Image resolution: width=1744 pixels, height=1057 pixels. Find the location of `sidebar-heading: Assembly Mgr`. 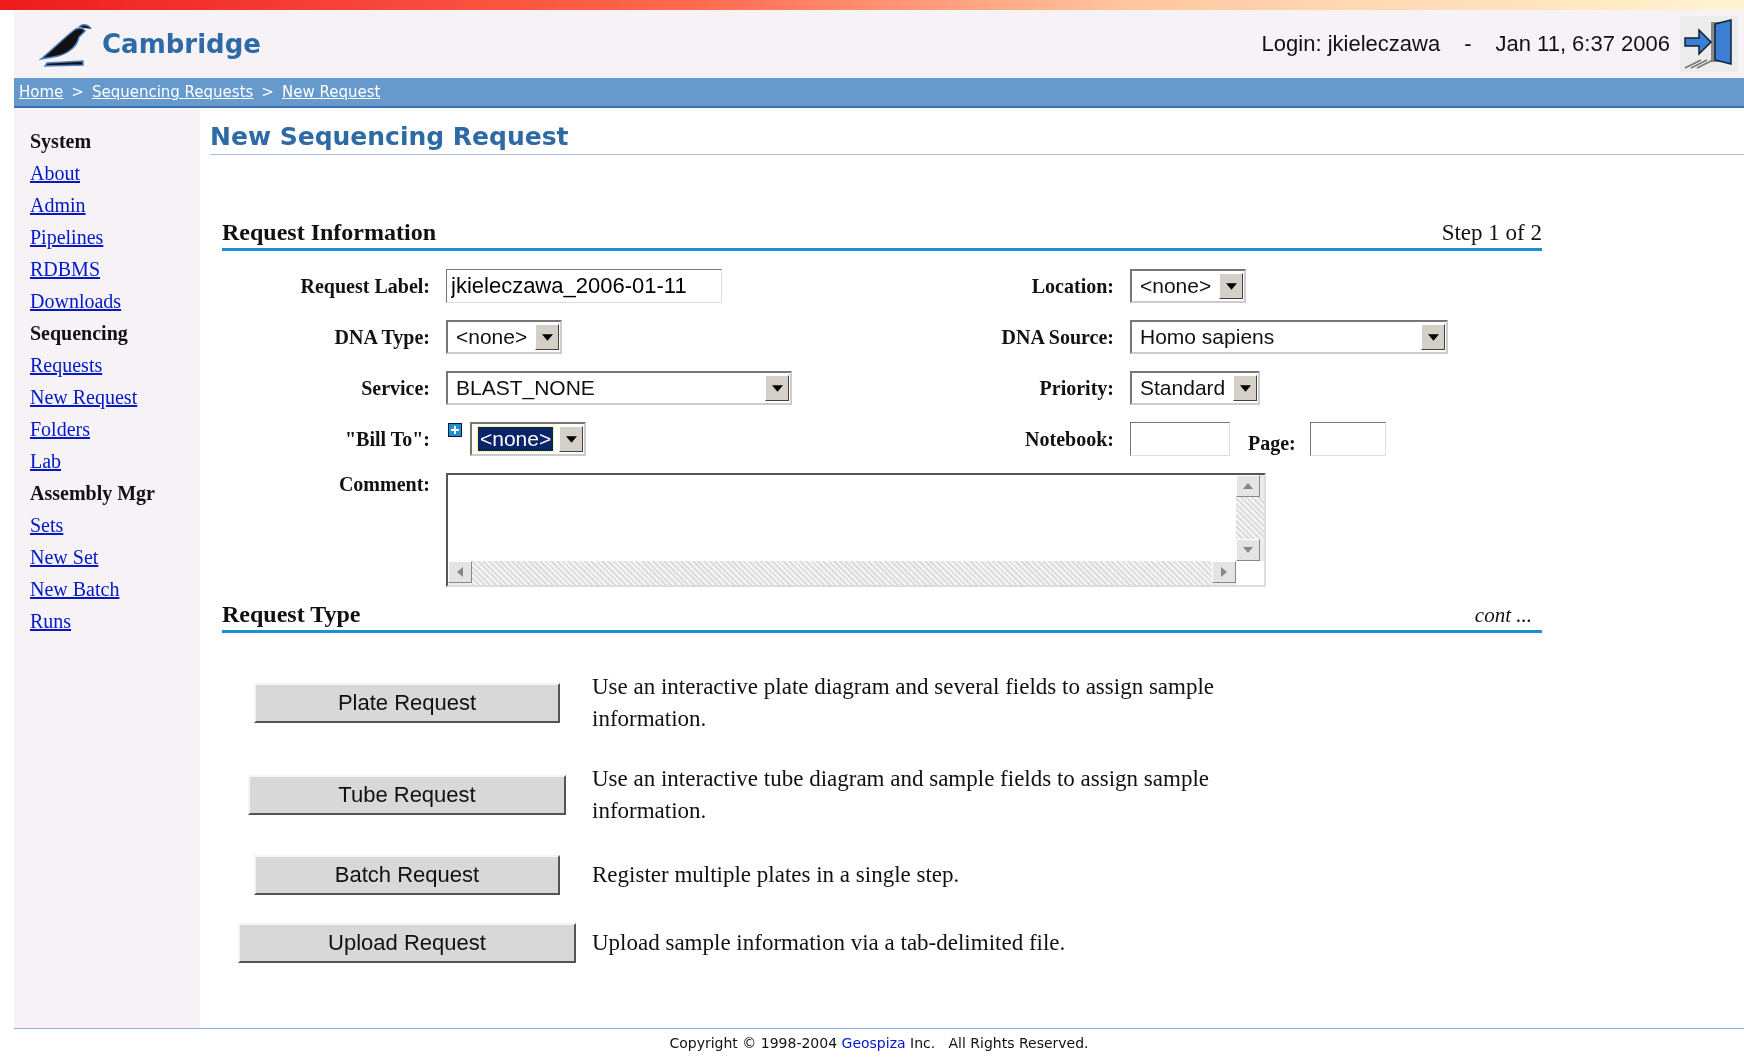

sidebar-heading: Assembly Mgr is located at coordinates (93, 494).